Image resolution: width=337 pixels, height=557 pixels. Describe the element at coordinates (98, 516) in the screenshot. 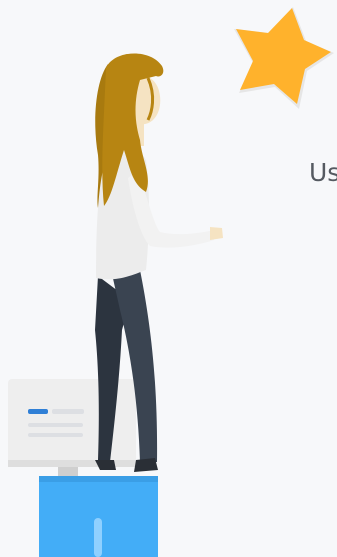

I see `pedestal-illustration` at that location.